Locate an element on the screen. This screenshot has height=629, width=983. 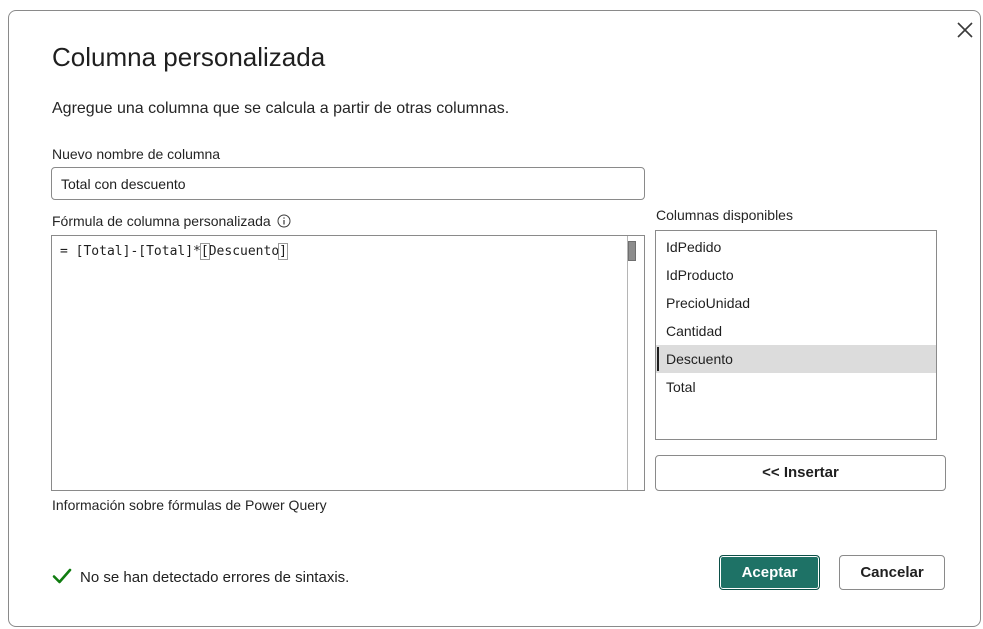
formula-scrollbar-thumb is located at coordinates (632, 251).